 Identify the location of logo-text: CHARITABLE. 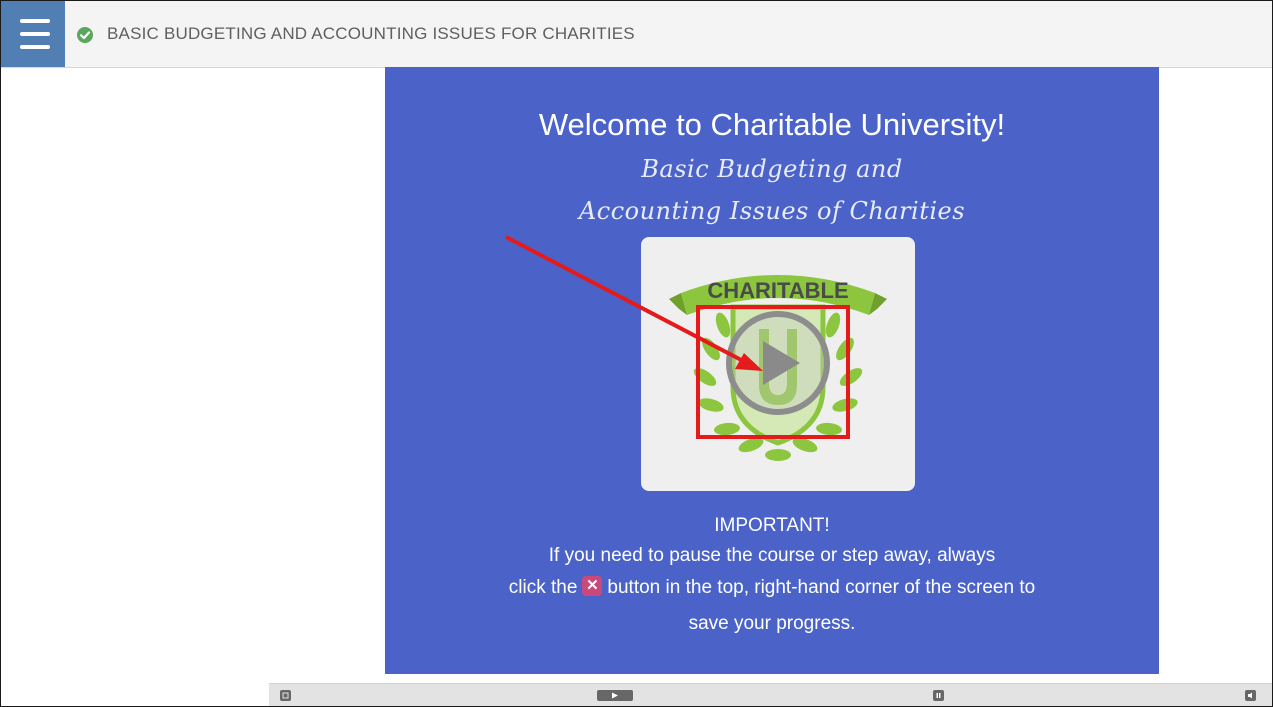
(777, 290).